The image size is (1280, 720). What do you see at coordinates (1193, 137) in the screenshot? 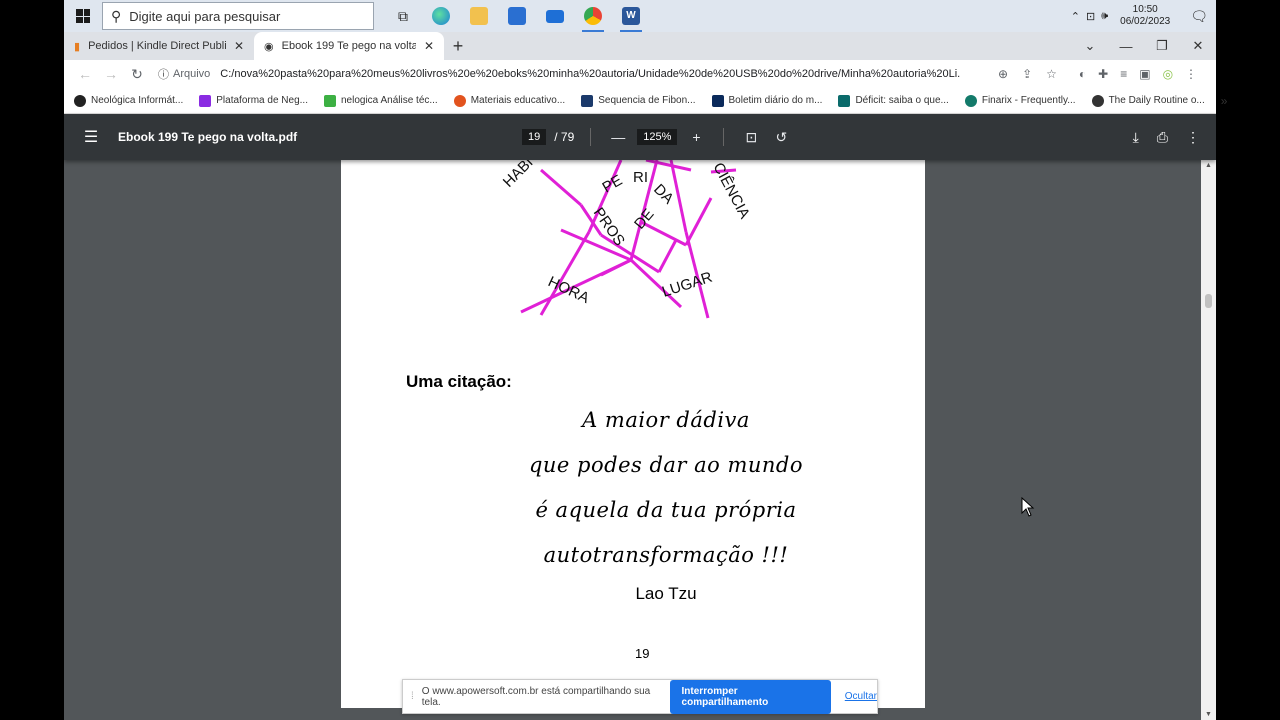
I see `more-options-icon: ⋮` at bounding box center [1193, 137].